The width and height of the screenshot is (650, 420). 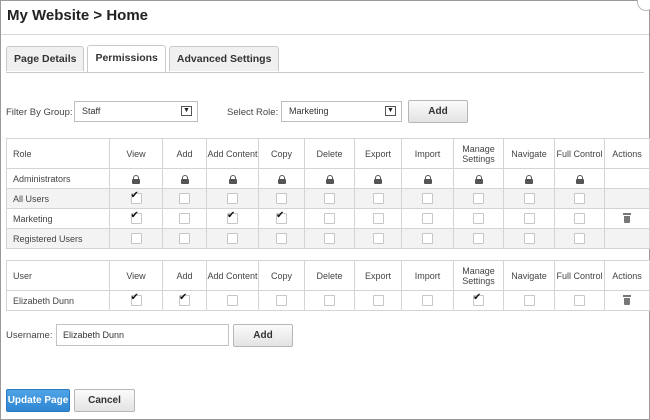 I want to click on table-row: Registered Users, so click(x=328, y=238).